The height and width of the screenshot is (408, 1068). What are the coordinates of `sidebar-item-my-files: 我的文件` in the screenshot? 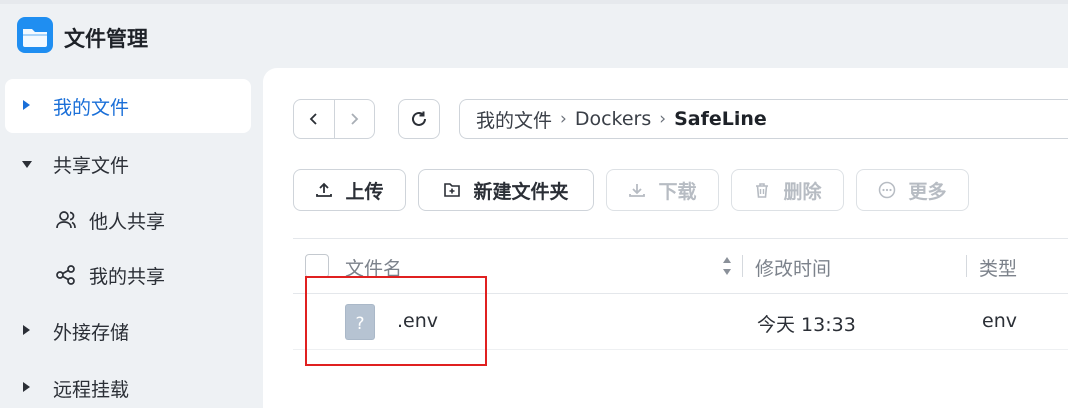 It's located at (128, 106).